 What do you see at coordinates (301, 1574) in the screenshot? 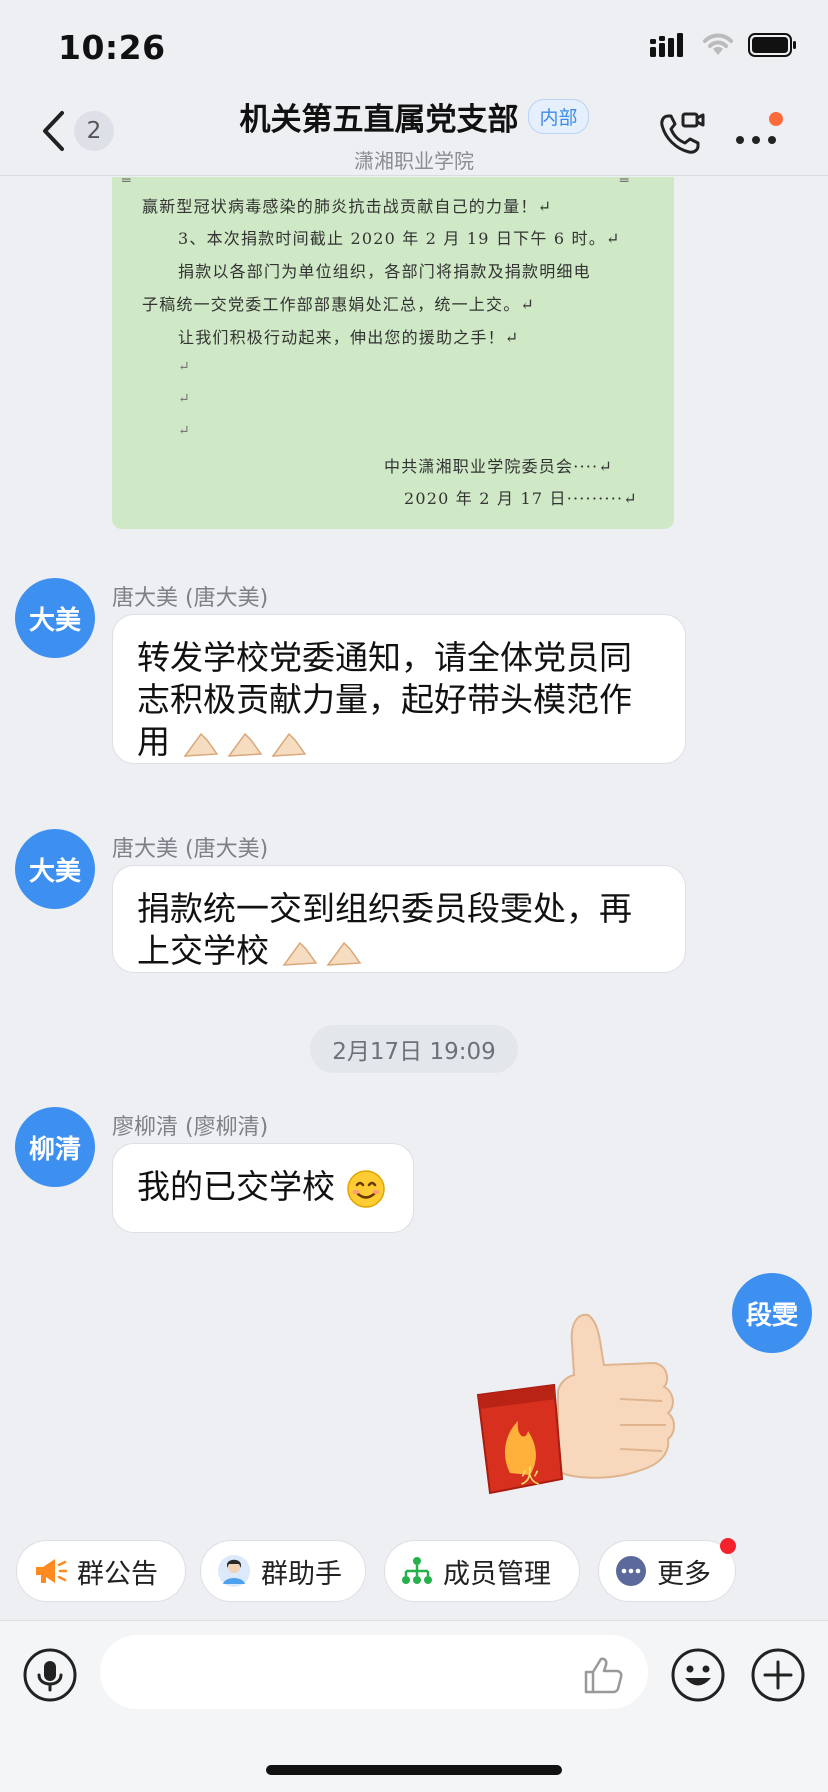
I see `quick-action-label: 群助手` at bounding box center [301, 1574].